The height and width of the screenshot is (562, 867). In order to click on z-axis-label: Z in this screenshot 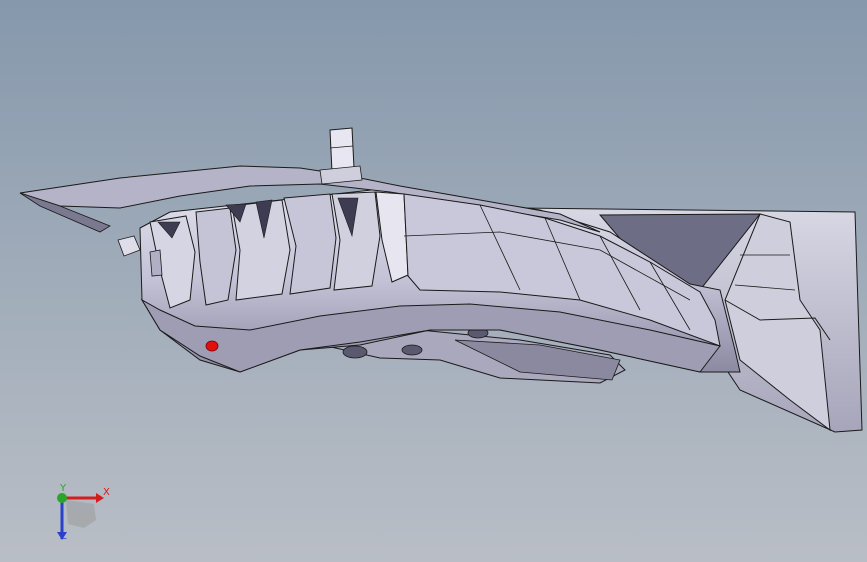, I will do `click(63, 536)`.